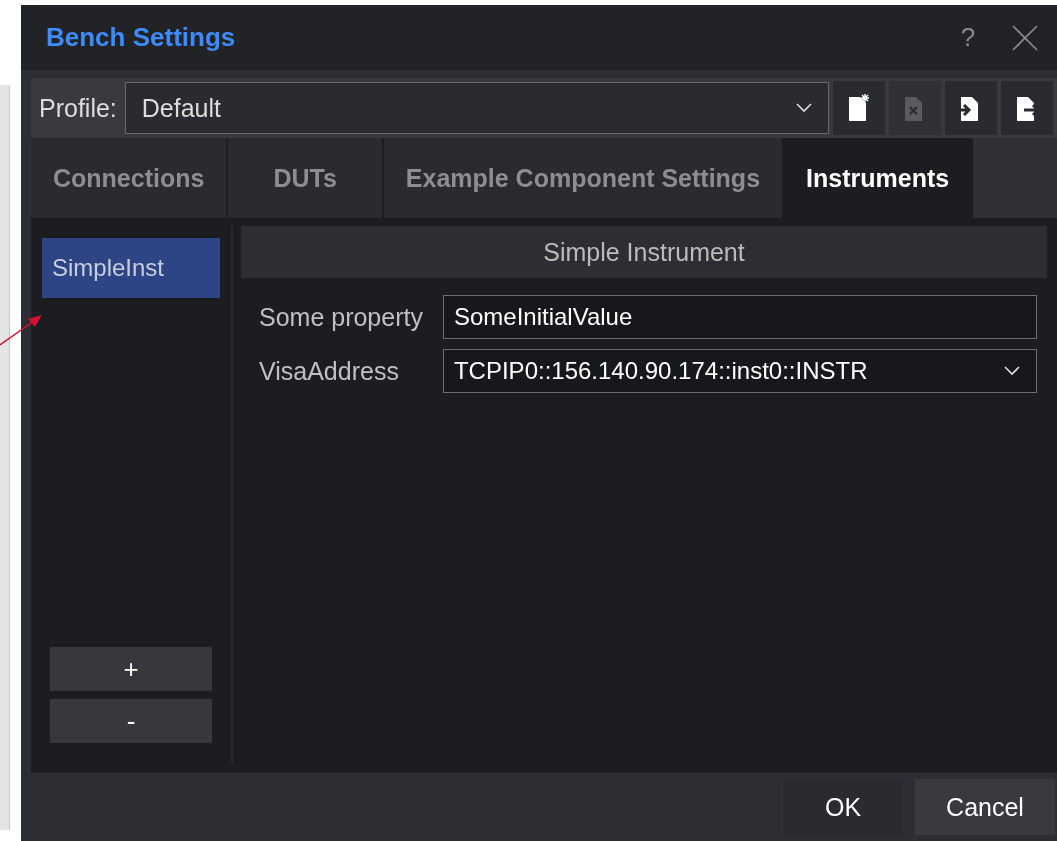 The image size is (1057, 841). What do you see at coordinates (22, 330) in the screenshot?
I see `annotation-arrow` at bounding box center [22, 330].